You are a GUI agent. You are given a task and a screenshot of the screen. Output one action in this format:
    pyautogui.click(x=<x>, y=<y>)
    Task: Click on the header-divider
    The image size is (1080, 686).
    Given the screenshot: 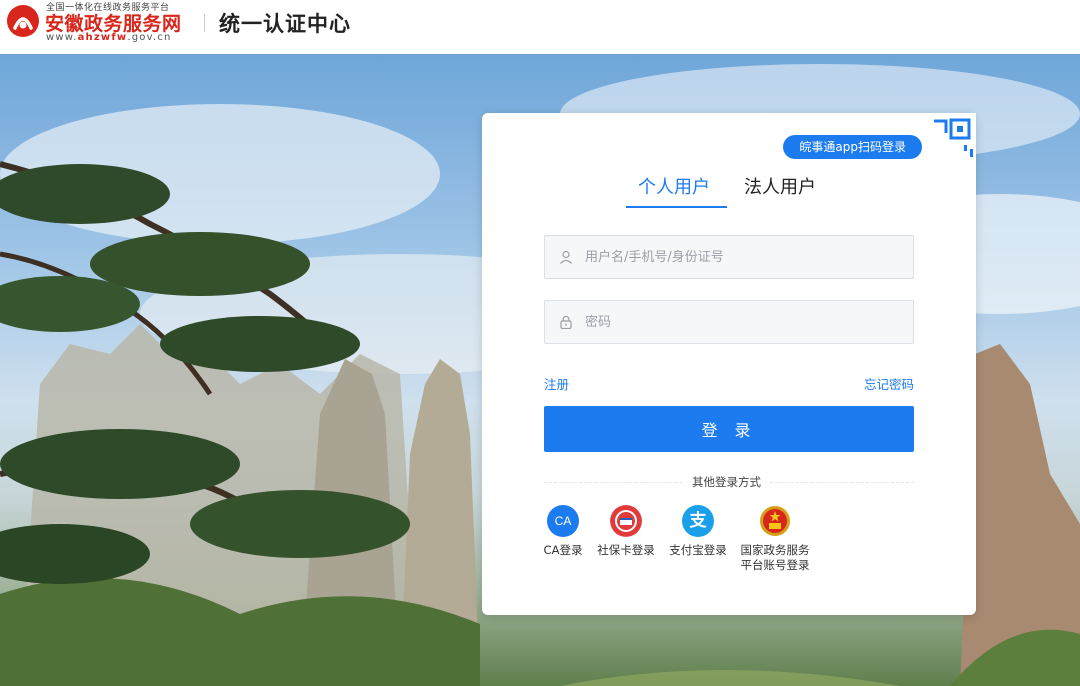 What is the action you would take?
    pyautogui.click(x=204, y=23)
    